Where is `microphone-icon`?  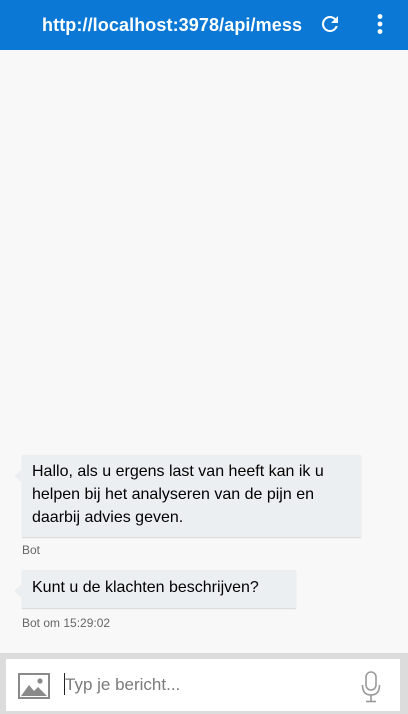 microphone-icon is located at coordinates (371, 687).